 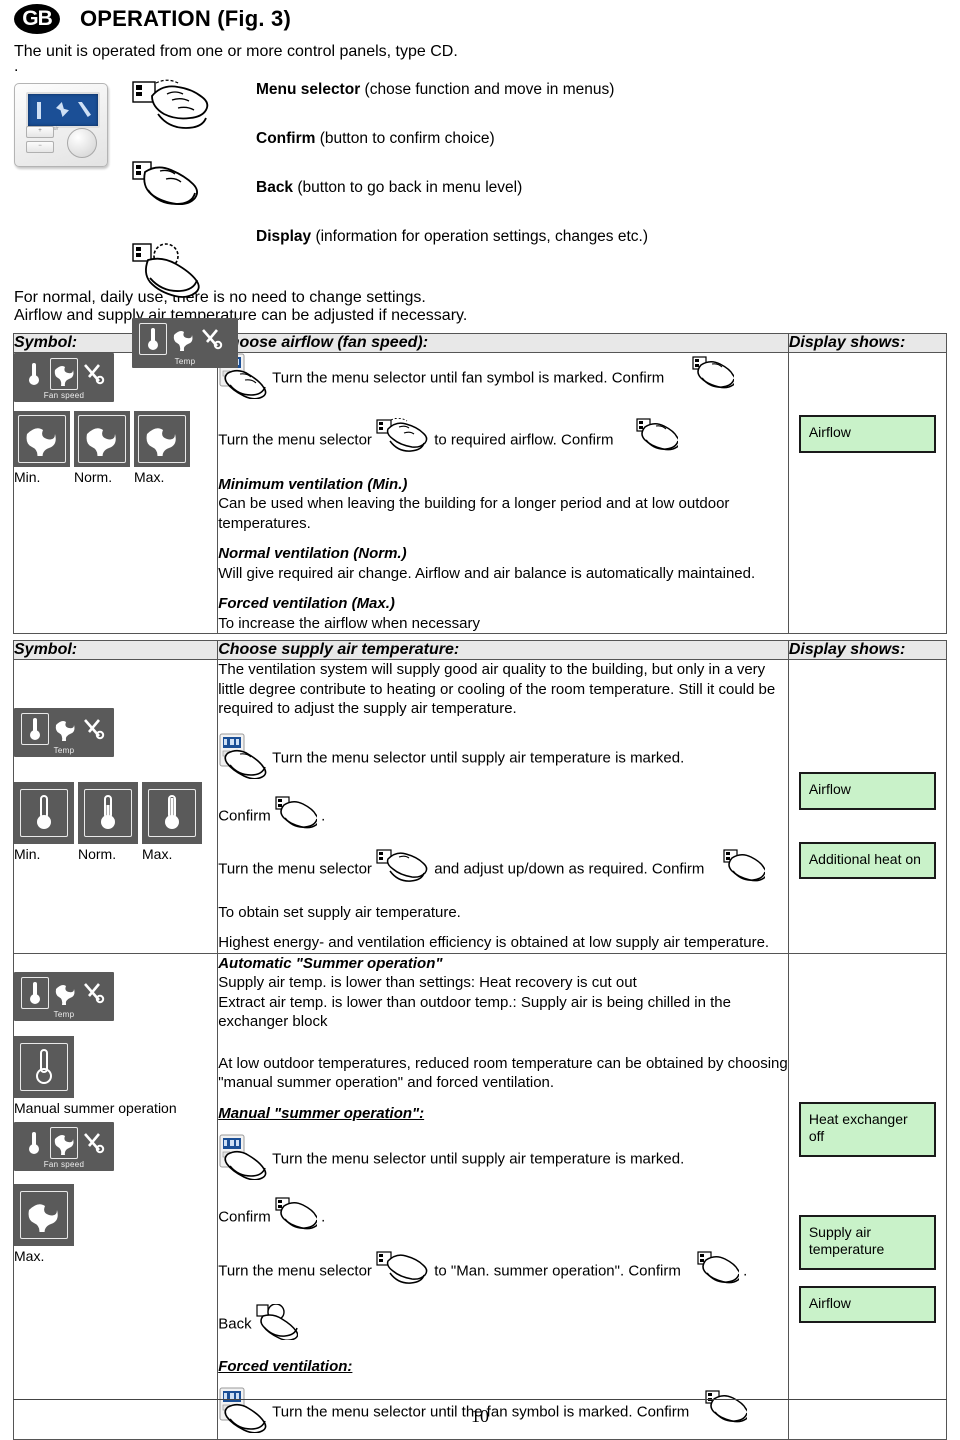 What do you see at coordinates (601, 188) in the screenshot?
I see `definition-back: Back (button to go back in menu level)` at bounding box center [601, 188].